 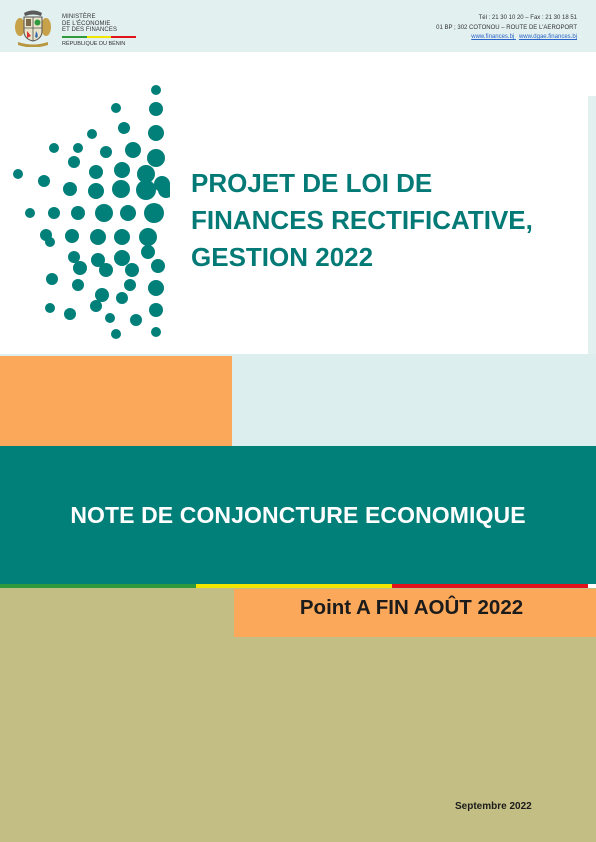 What do you see at coordinates (86, 23) in the screenshot?
I see `ministry-line-2: de l'Économie` at bounding box center [86, 23].